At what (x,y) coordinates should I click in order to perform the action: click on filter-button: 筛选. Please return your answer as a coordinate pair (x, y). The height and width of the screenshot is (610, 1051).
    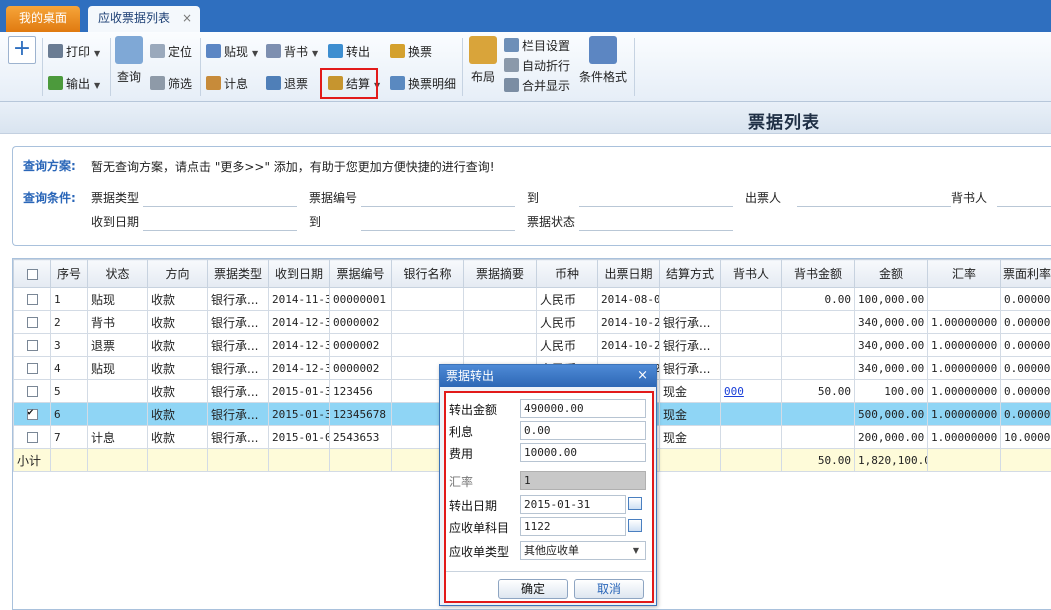
    Looking at the image, I should click on (171, 84).